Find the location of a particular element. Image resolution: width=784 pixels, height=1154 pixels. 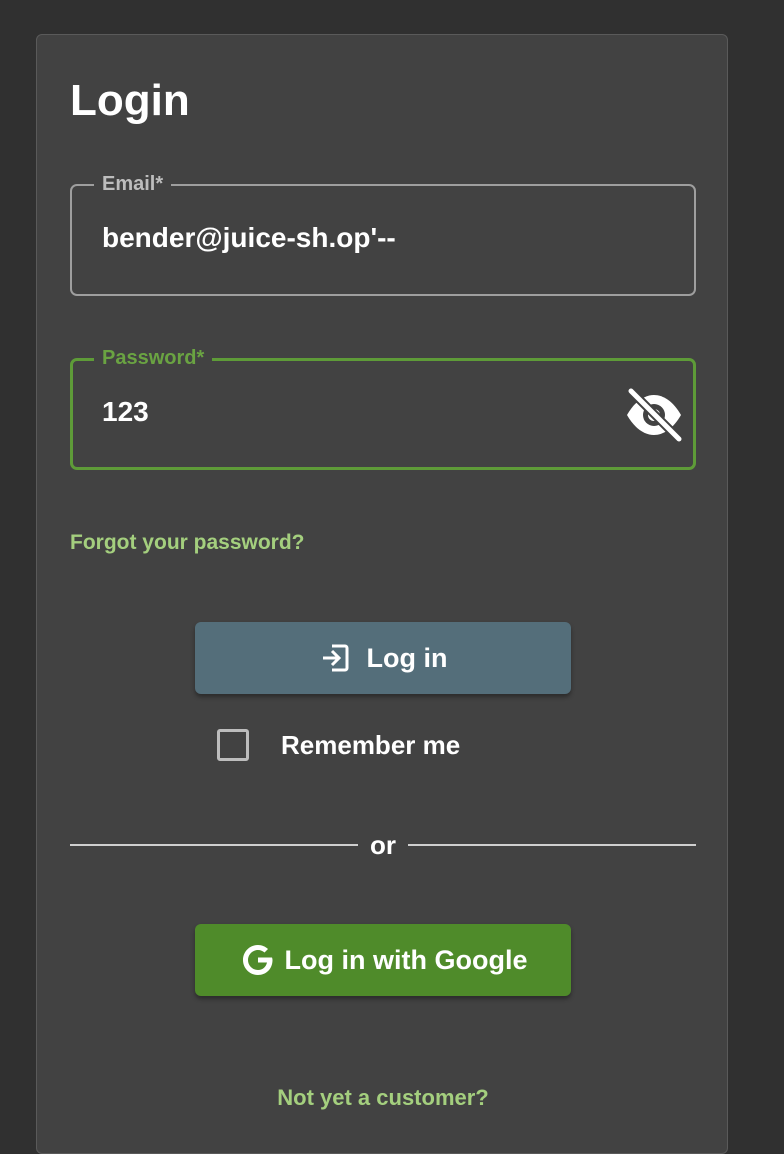

password-field: Password* is located at coordinates (383, 407).